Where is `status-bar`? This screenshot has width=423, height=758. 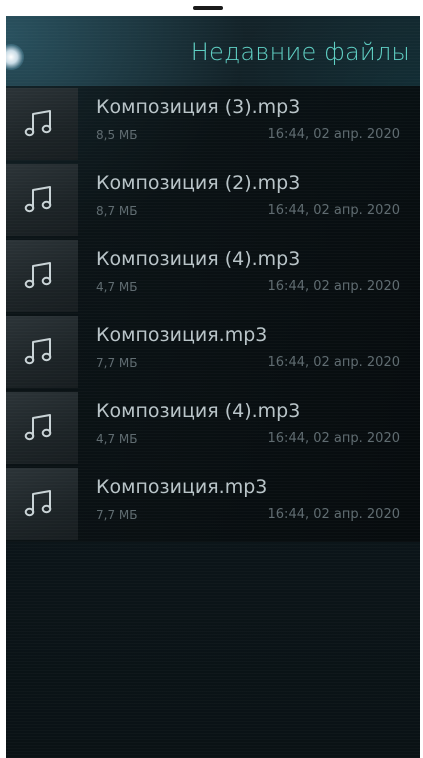
status-bar is located at coordinates (211, 8).